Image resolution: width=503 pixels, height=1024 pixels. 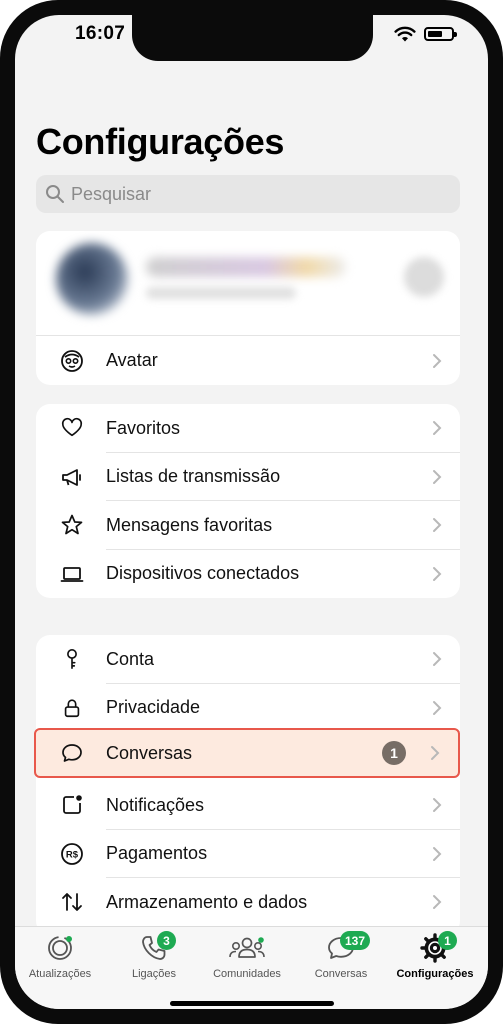 What do you see at coordinates (60, 948) in the screenshot?
I see `status-updates-icon` at bounding box center [60, 948].